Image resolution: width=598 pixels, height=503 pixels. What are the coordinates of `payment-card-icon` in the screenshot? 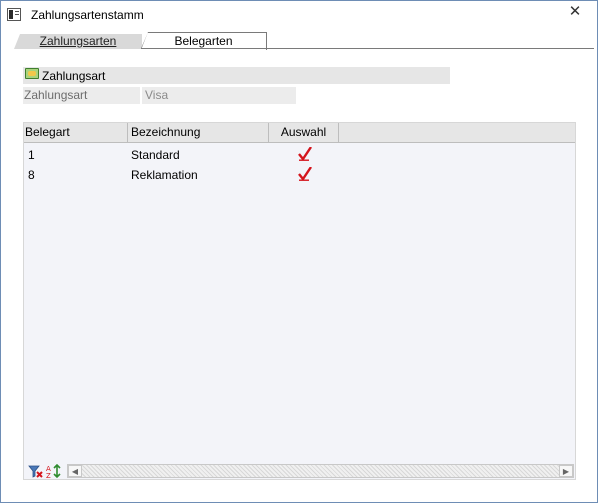 It's located at (32, 73).